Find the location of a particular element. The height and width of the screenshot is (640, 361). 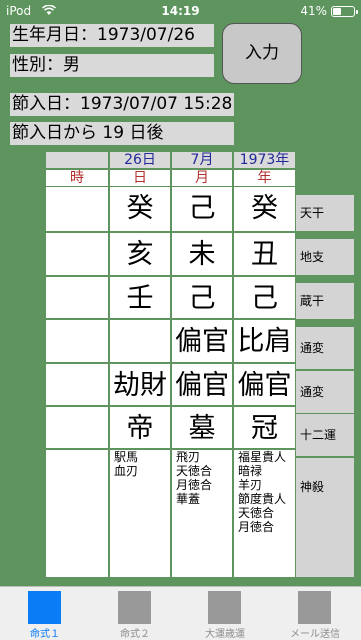

tab-taiun: 大運歳運 is located at coordinates (225, 613).